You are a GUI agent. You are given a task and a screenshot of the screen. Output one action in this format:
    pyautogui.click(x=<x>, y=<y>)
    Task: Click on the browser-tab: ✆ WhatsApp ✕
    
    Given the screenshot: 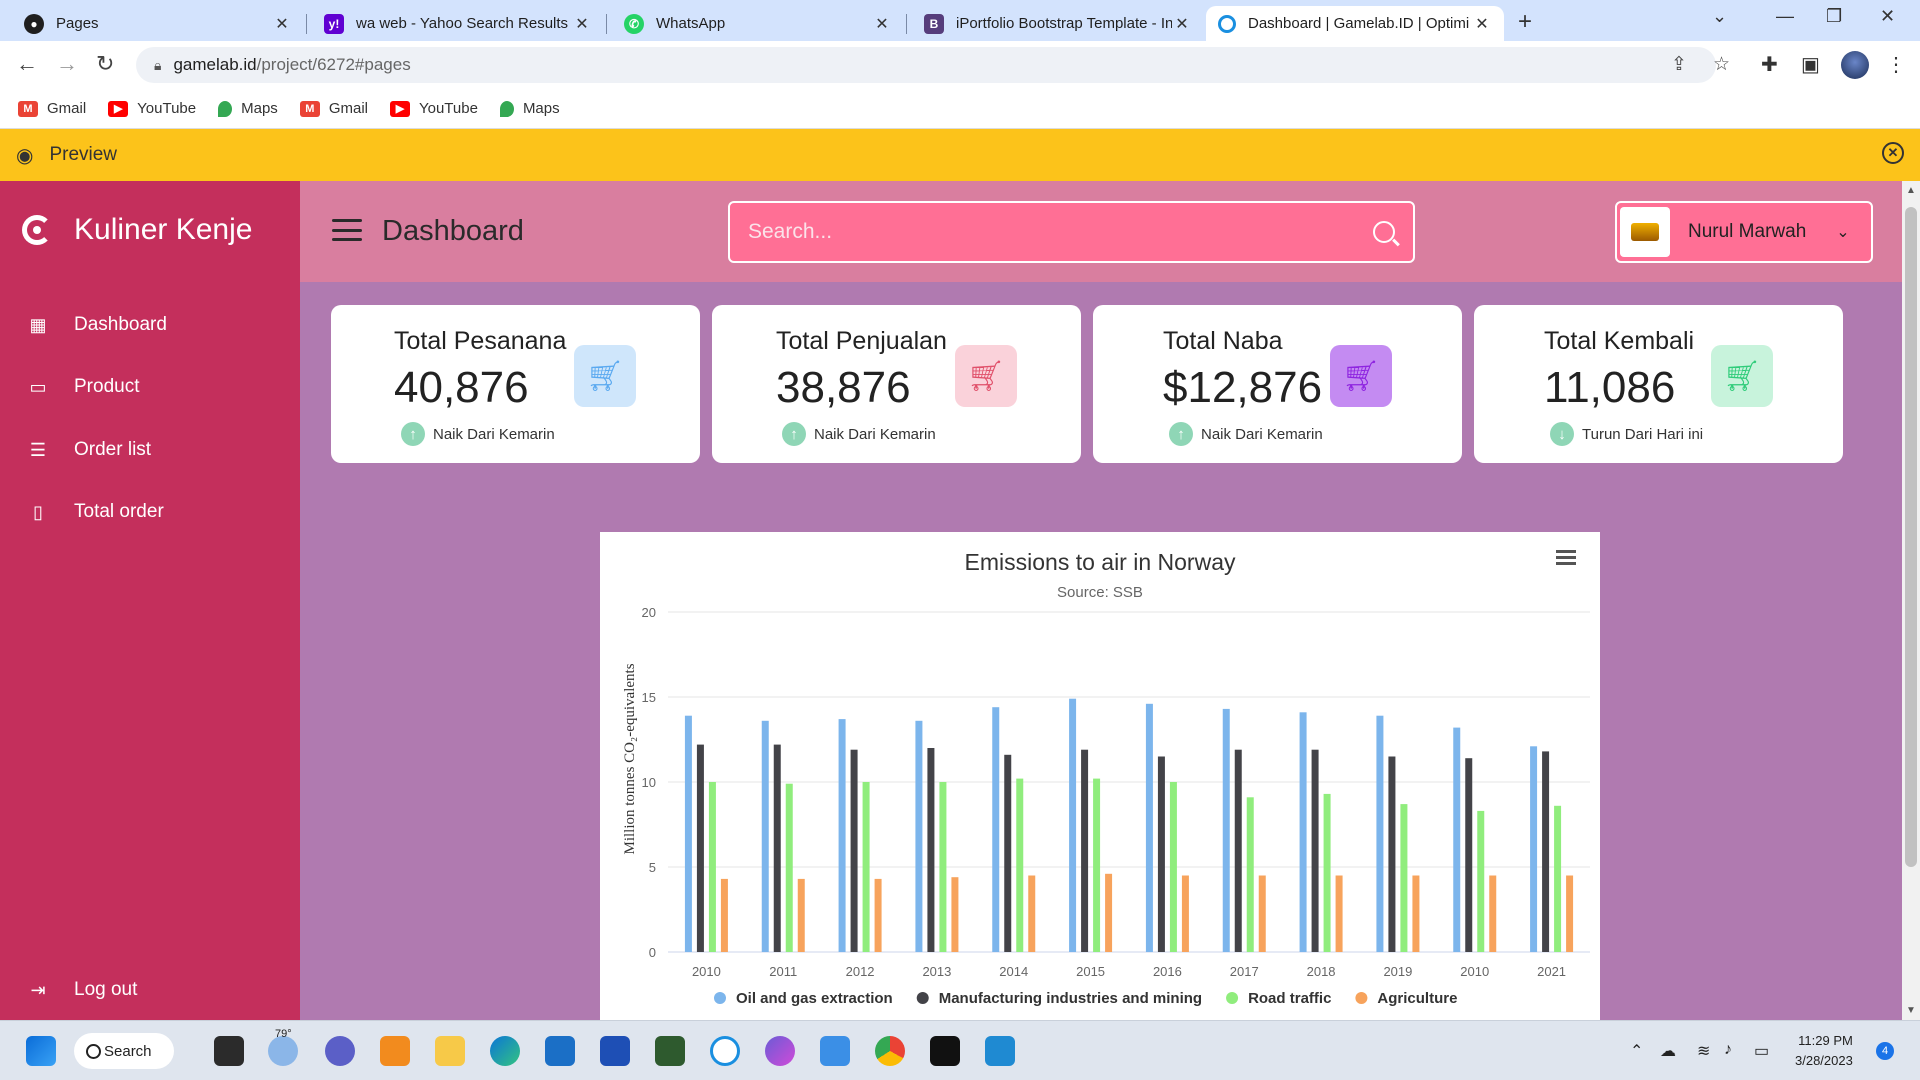 What is the action you would take?
    pyautogui.click(x=758, y=23)
    